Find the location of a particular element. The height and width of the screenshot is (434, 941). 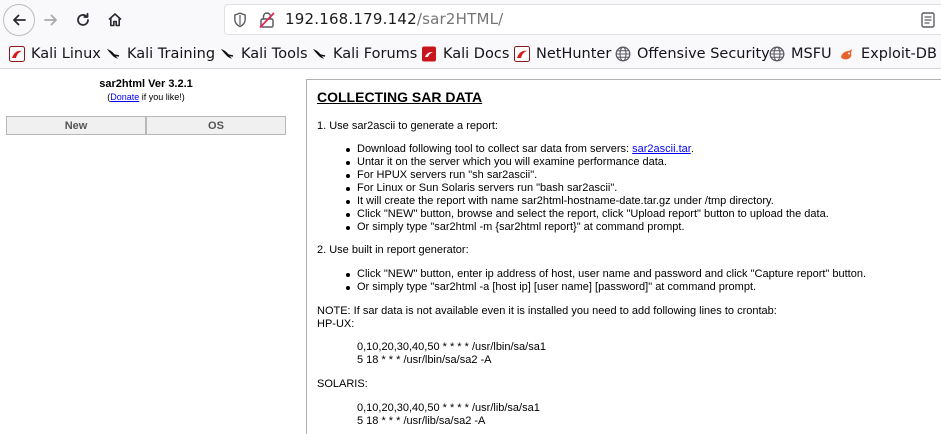

bookmark-msfu: MSFU is located at coordinates (800, 54).